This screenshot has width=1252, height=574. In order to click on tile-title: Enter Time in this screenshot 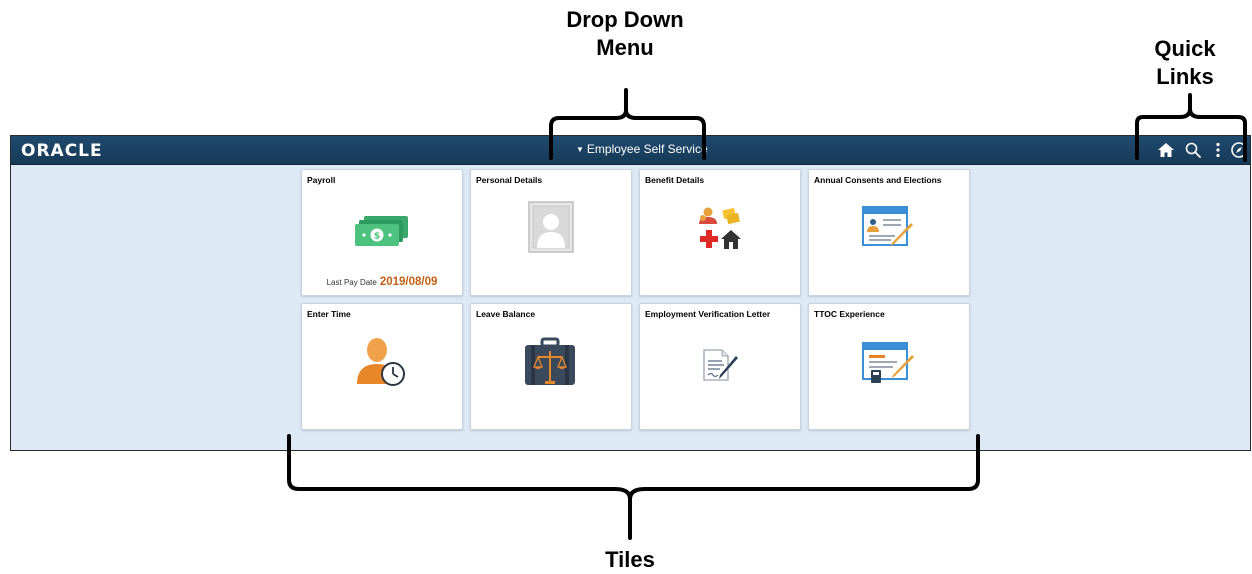, I will do `click(329, 314)`.